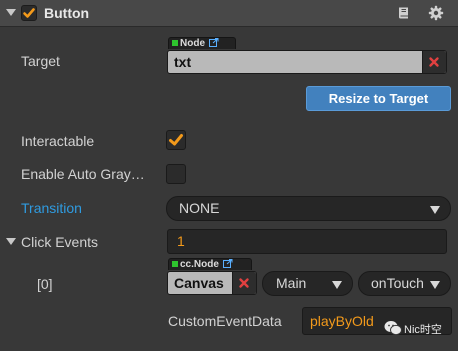  Describe the element at coordinates (308, 208) in the screenshot. I see `transition-select: NONE` at that location.